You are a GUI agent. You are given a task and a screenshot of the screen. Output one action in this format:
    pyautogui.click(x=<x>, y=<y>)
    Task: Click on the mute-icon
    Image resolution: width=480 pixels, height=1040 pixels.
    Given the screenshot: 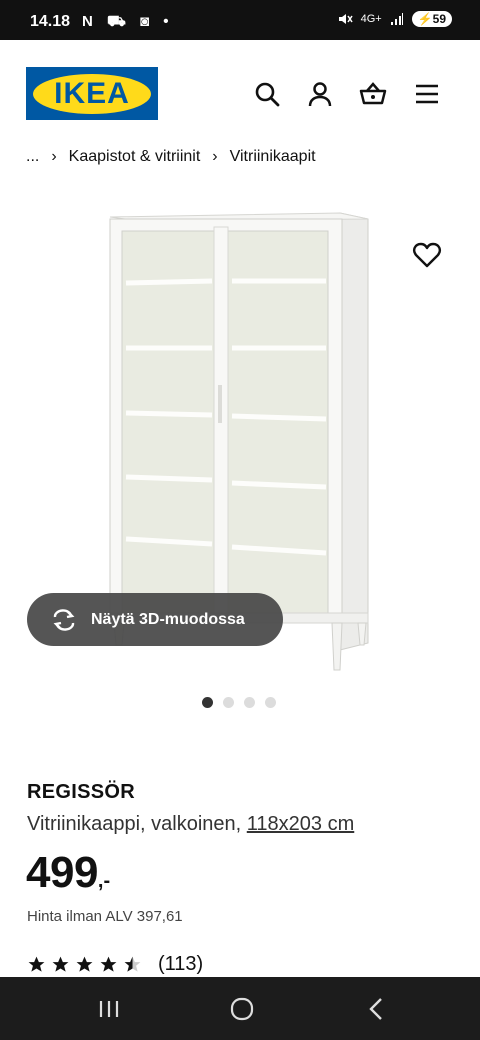 What is the action you would take?
    pyautogui.click(x=345, y=19)
    